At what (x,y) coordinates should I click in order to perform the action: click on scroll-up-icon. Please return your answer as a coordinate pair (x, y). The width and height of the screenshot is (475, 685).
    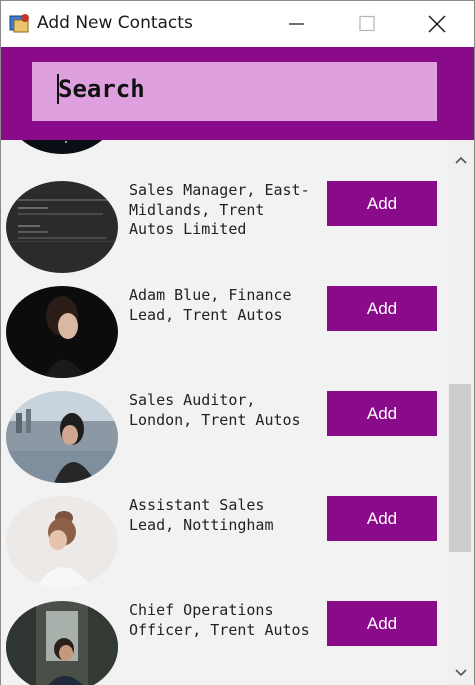
    Looking at the image, I should click on (461, 157).